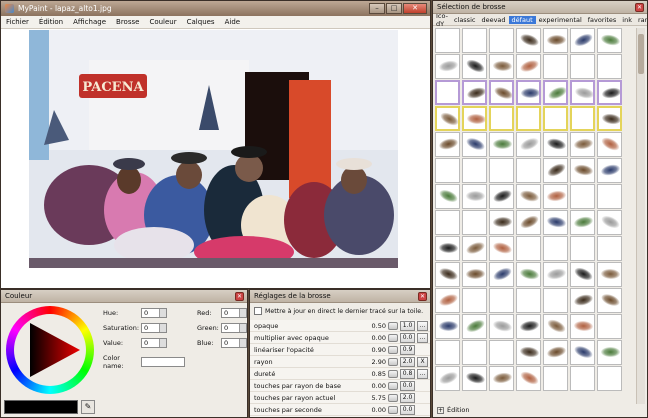 This screenshot has height=418, width=648. What do you see at coordinates (51, 22) in the screenshot?
I see `menu-edition: Édition` at bounding box center [51, 22].